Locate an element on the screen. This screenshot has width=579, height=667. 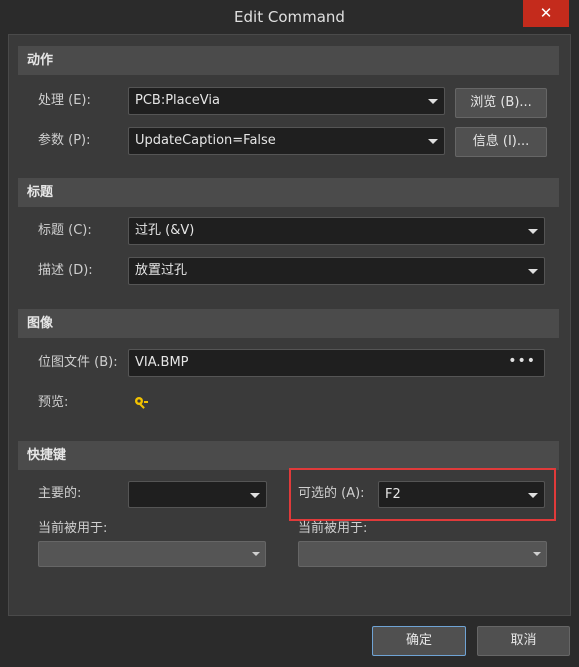
ok-button: 确定 is located at coordinates (419, 641).